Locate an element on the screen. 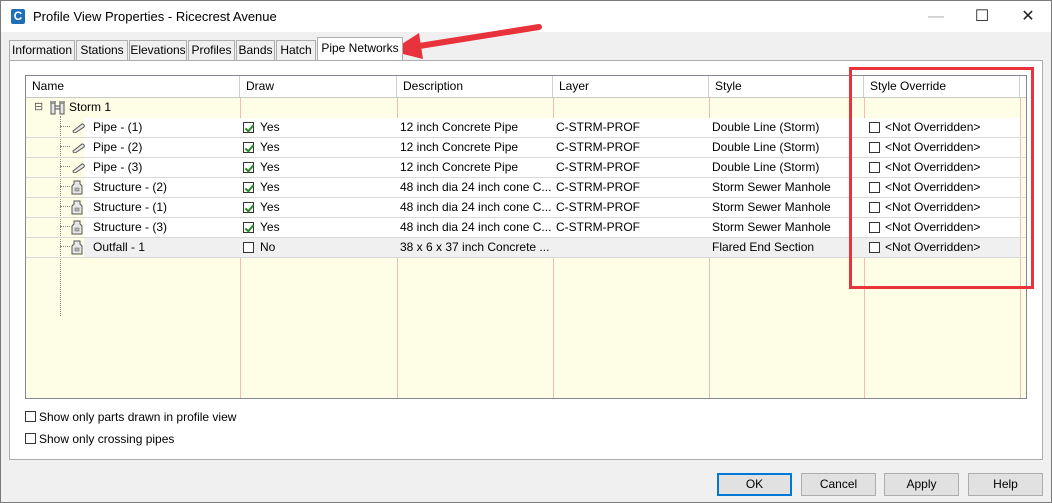  tab-profiles: Profiles is located at coordinates (211, 50).